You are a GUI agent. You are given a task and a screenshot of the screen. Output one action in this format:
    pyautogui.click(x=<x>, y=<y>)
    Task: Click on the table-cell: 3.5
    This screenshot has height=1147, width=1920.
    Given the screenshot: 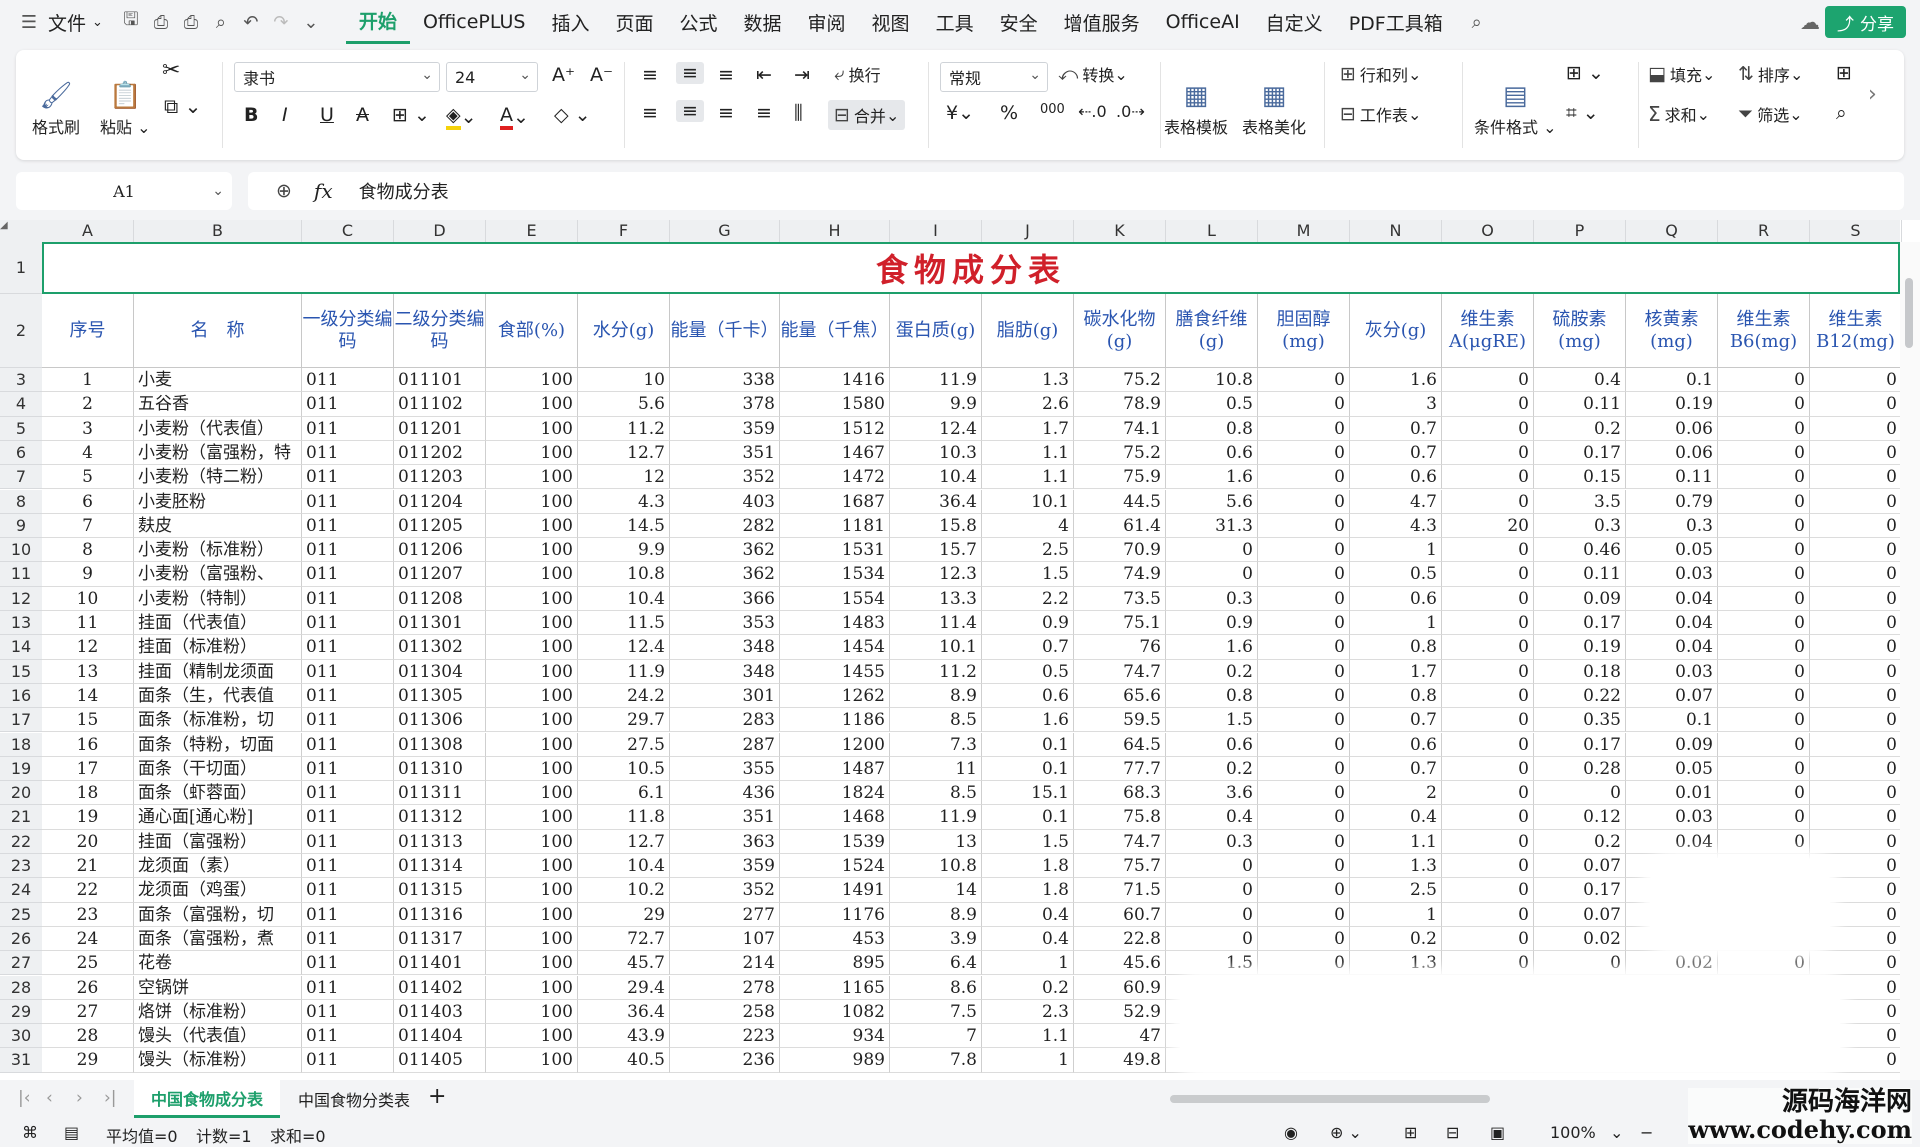 What is the action you would take?
    pyautogui.click(x=1580, y=501)
    